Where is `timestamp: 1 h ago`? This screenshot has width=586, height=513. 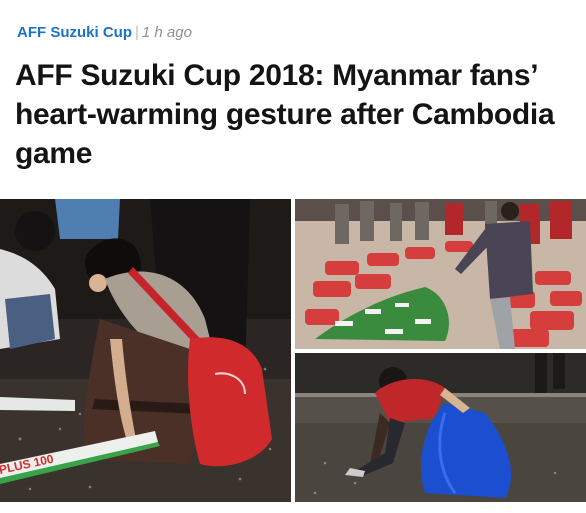 timestamp: 1 h ago is located at coordinates (166, 32).